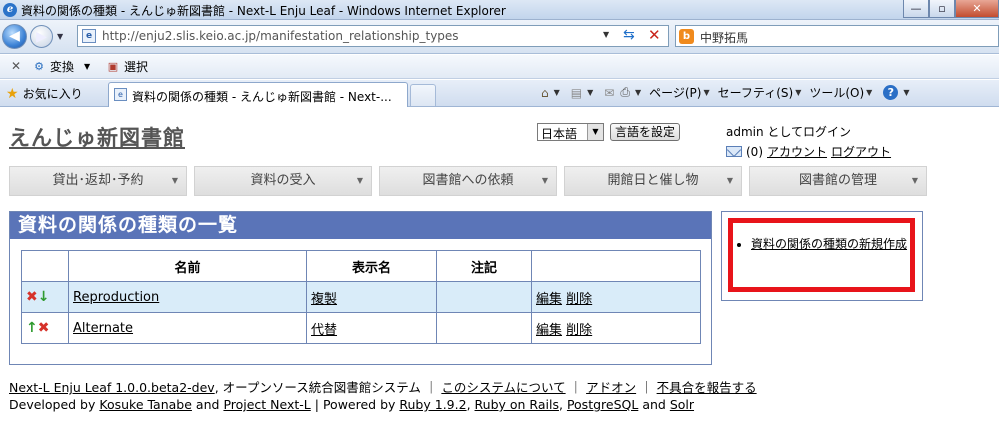  I want to click on home-dropdown-icon: ▼, so click(557, 92).